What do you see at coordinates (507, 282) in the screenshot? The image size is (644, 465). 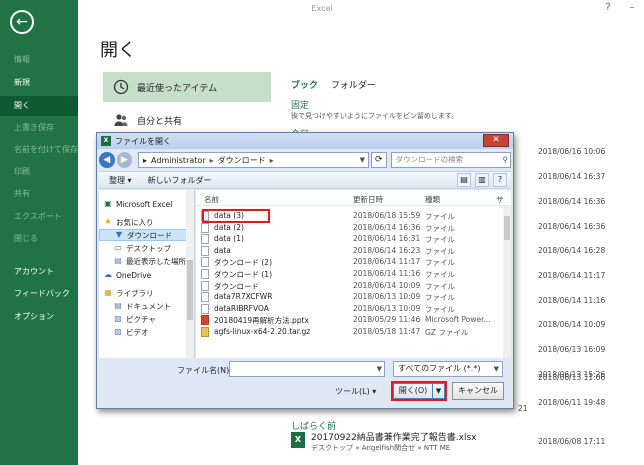 I see `list-scrollbar` at bounding box center [507, 282].